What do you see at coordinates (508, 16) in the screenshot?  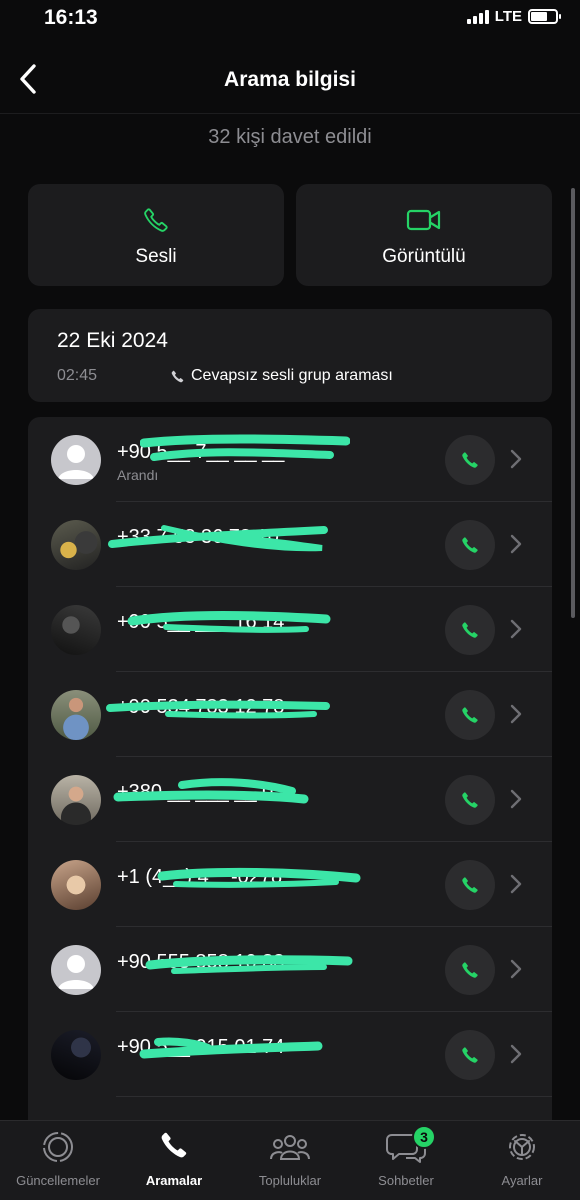 I see `network-type: LTE` at bounding box center [508, 16].